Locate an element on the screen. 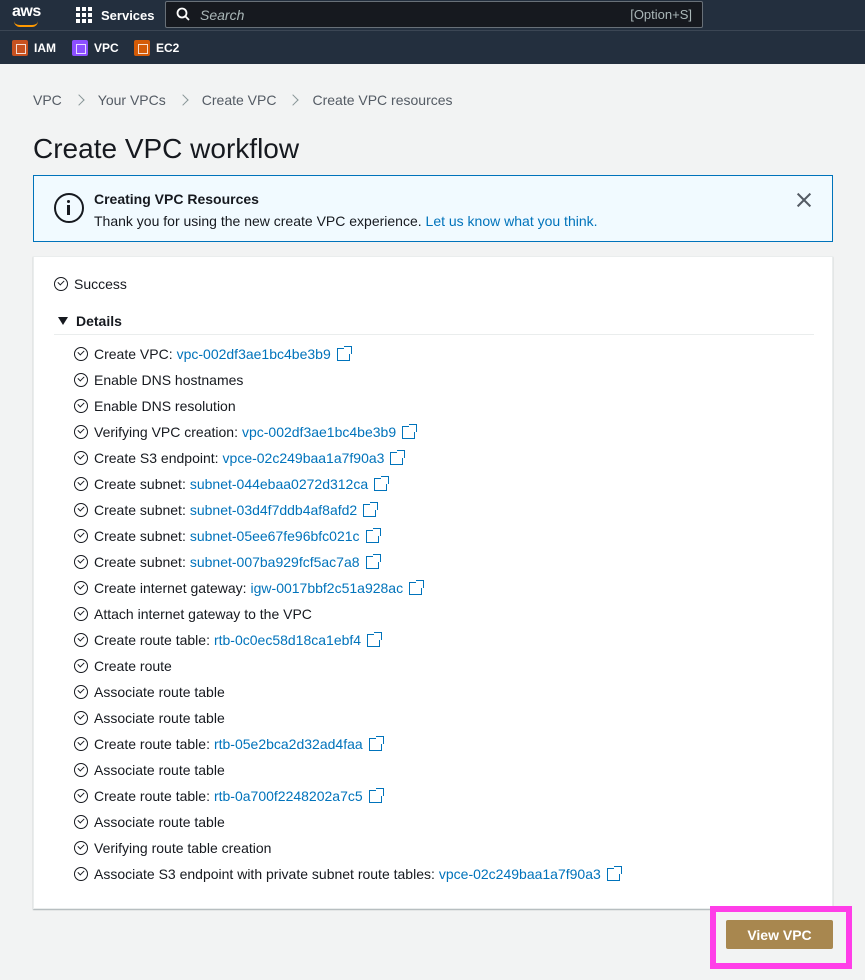  search-shortcut-hint: [Option+S] is located at coordinates (661, 14).